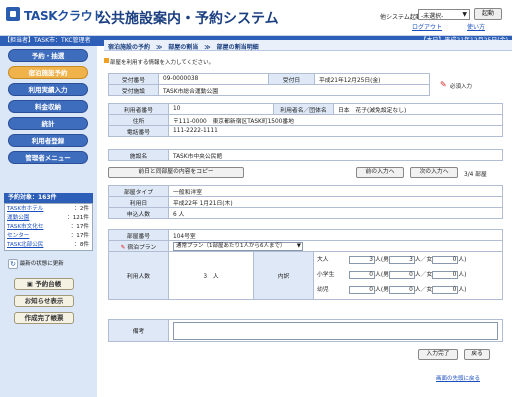  I want to click on receipt-no-value: 09-0000038, so click(213, 79).